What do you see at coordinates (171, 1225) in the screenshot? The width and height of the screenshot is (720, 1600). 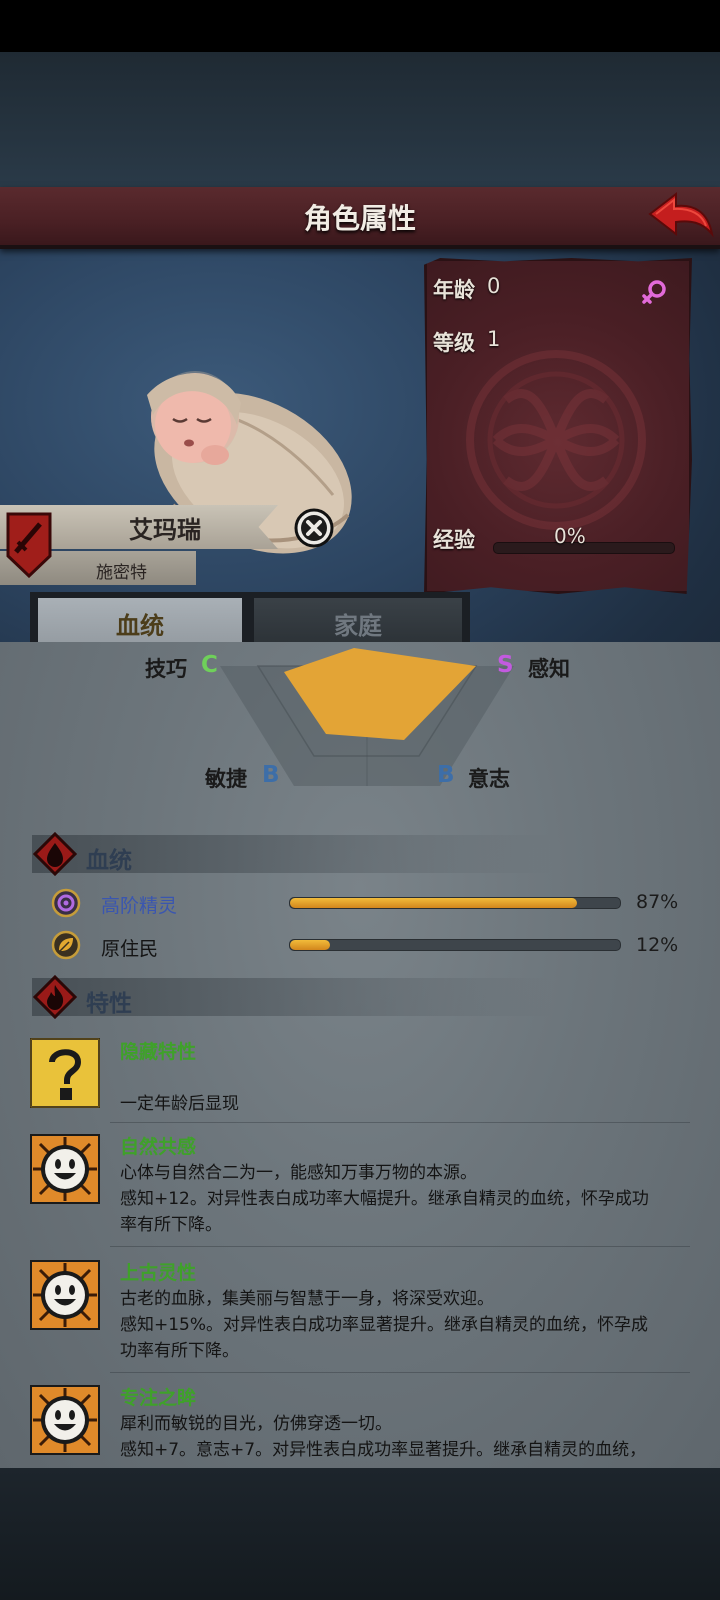 I see `trait-desc-nature-3: 率有所下降。` at bounding box center [171, 1225].